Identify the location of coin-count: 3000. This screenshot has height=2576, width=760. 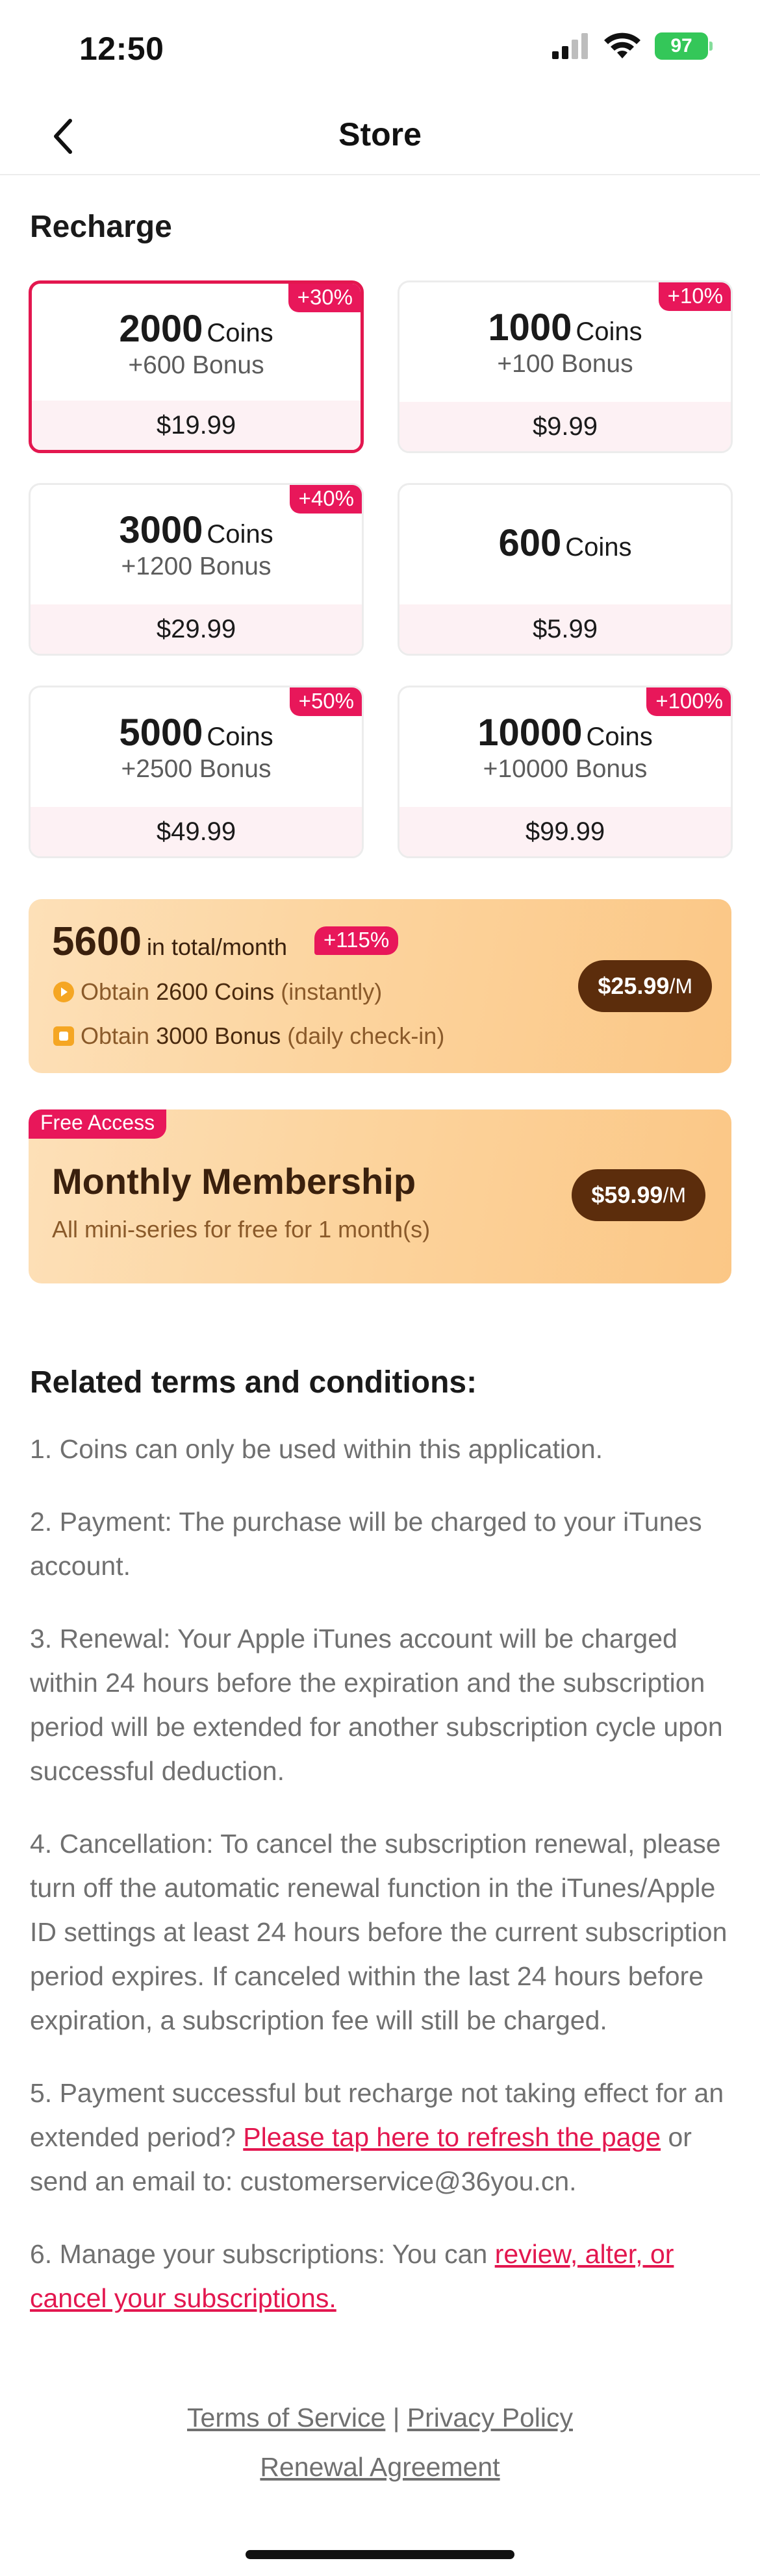
(161, 530).